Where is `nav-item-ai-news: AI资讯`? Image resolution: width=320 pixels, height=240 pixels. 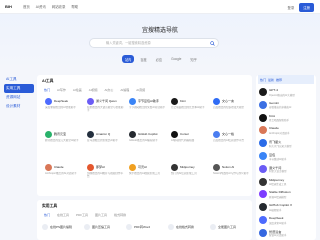 nav-item-ai-news: AI资讯 is located at coordinates (41, 6).